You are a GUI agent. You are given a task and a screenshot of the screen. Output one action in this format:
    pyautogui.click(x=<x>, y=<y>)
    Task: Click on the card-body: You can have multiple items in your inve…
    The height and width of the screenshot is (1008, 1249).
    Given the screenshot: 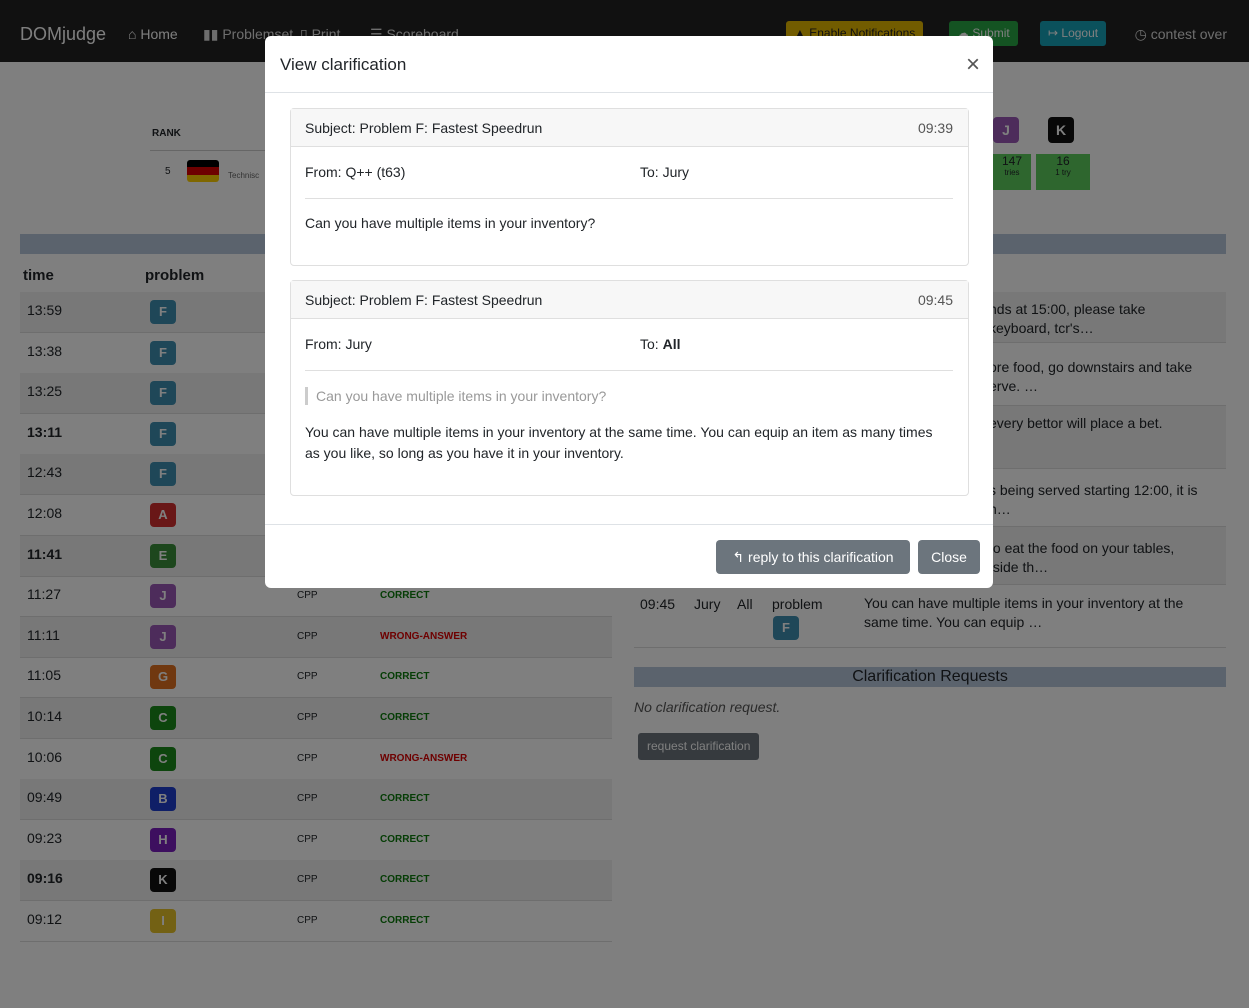 What is the action you would take?
    pyautogui.click(x=619, y=442)
    